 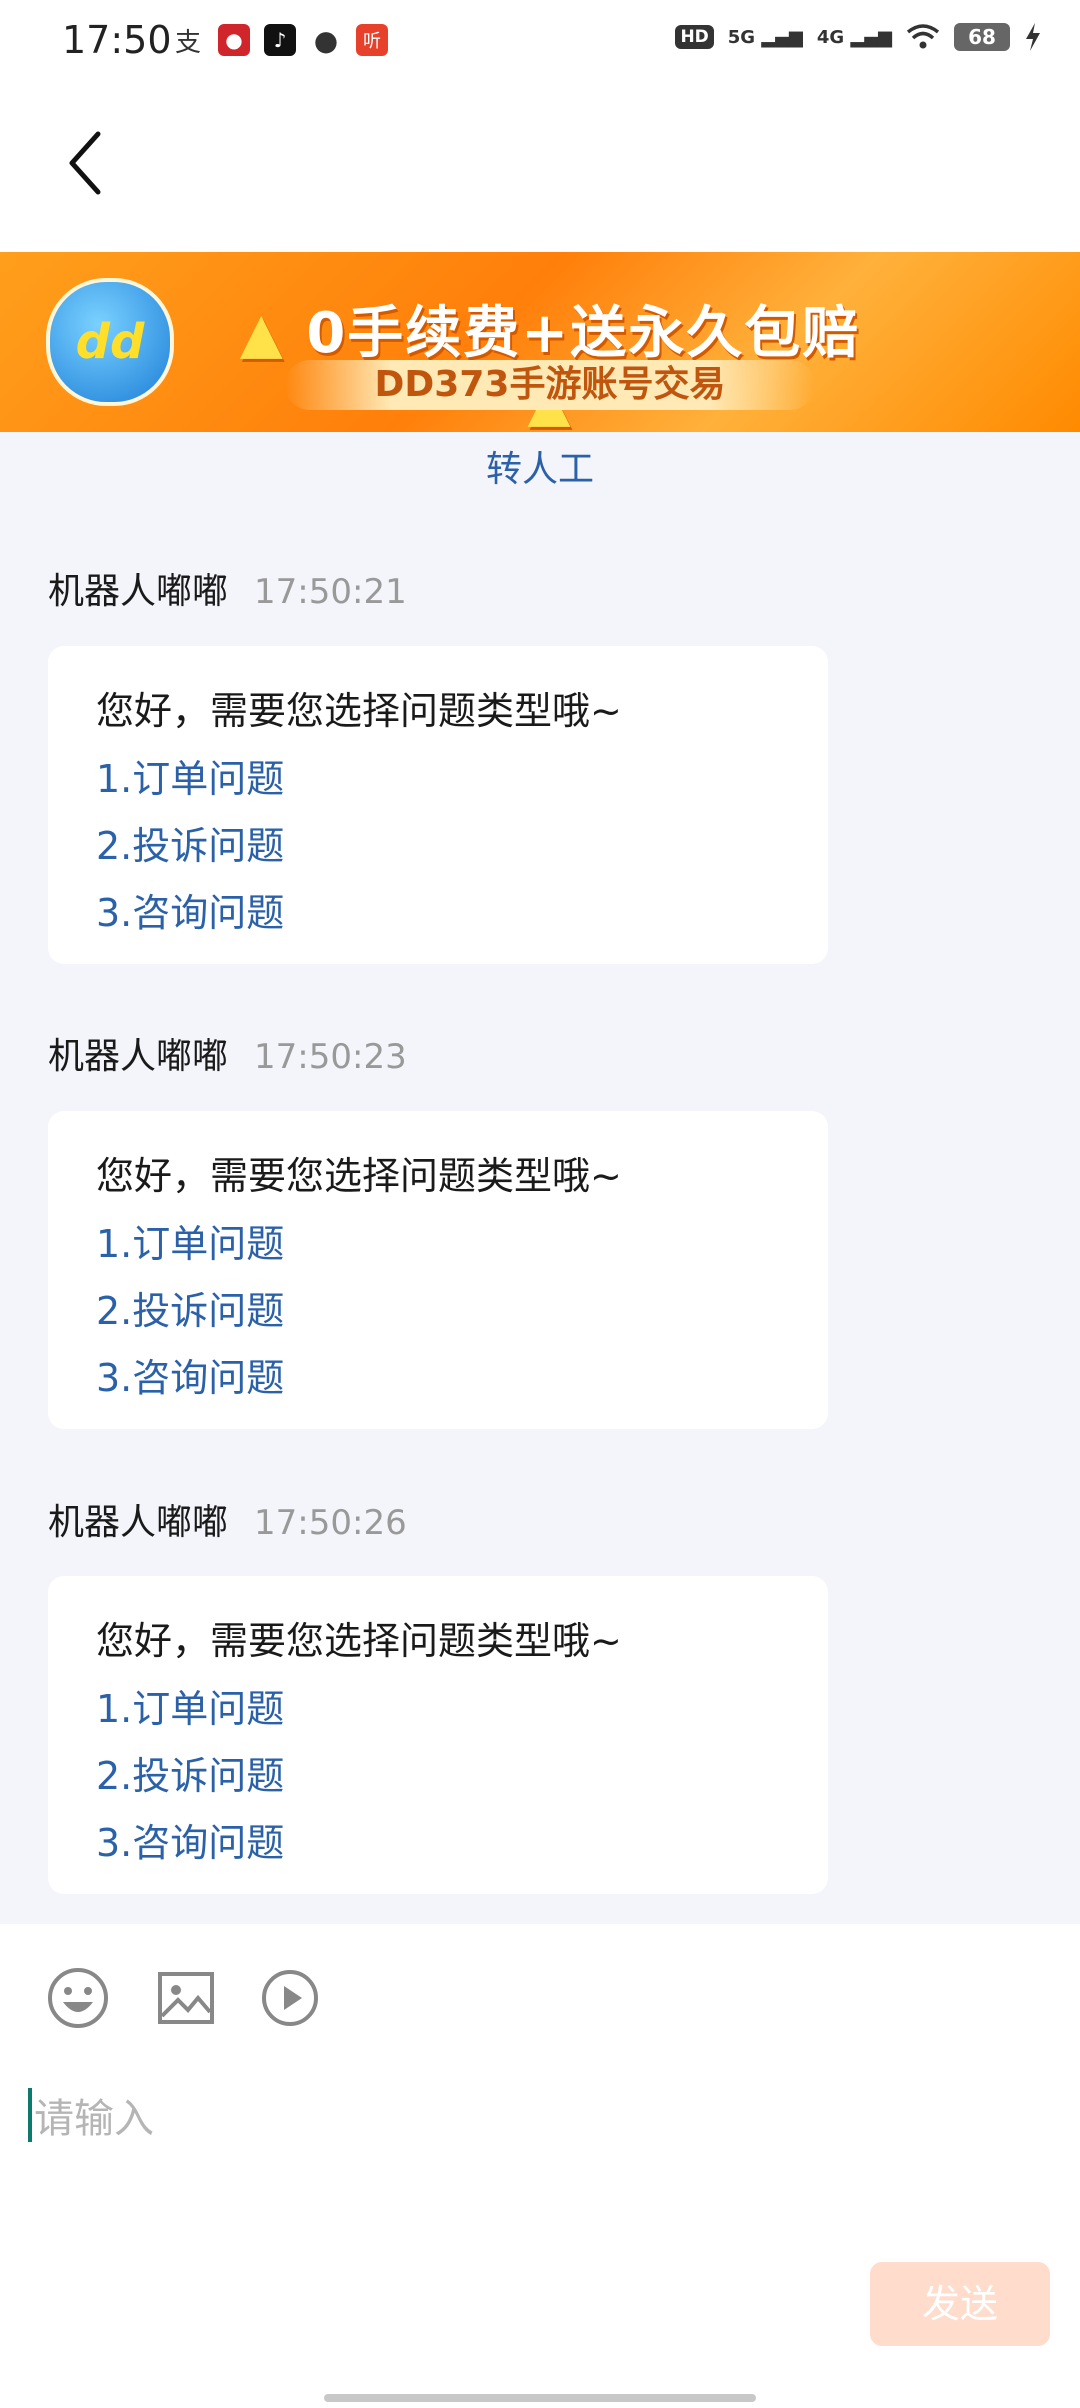 I want to click on emoji-icon, so click(x=78, y=1998).